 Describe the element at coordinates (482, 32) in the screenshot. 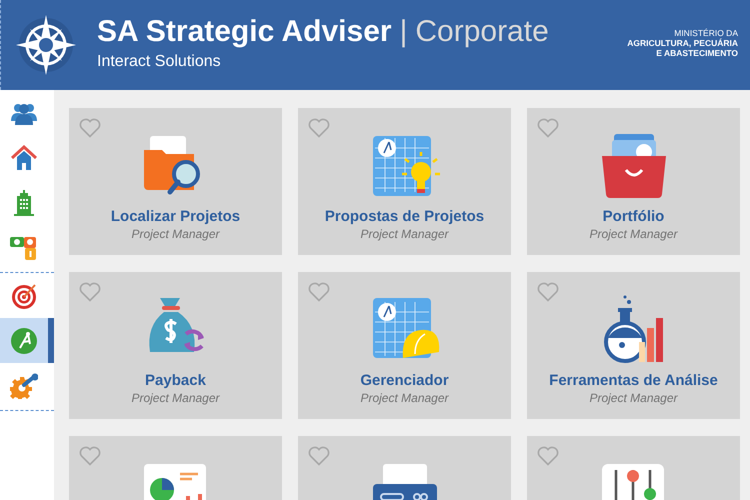

I see `edition-label: Corporate` at that location.